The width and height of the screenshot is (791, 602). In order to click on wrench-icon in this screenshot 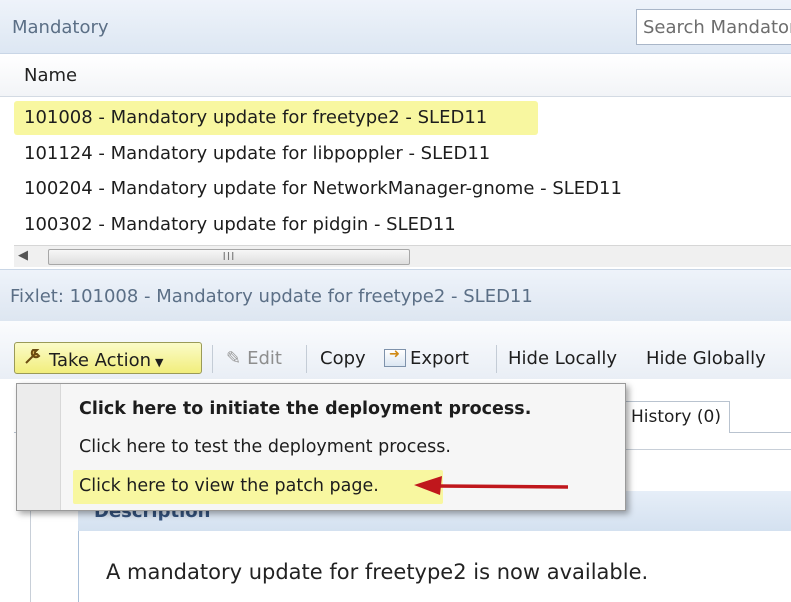, I will do `click(36, 358)`.